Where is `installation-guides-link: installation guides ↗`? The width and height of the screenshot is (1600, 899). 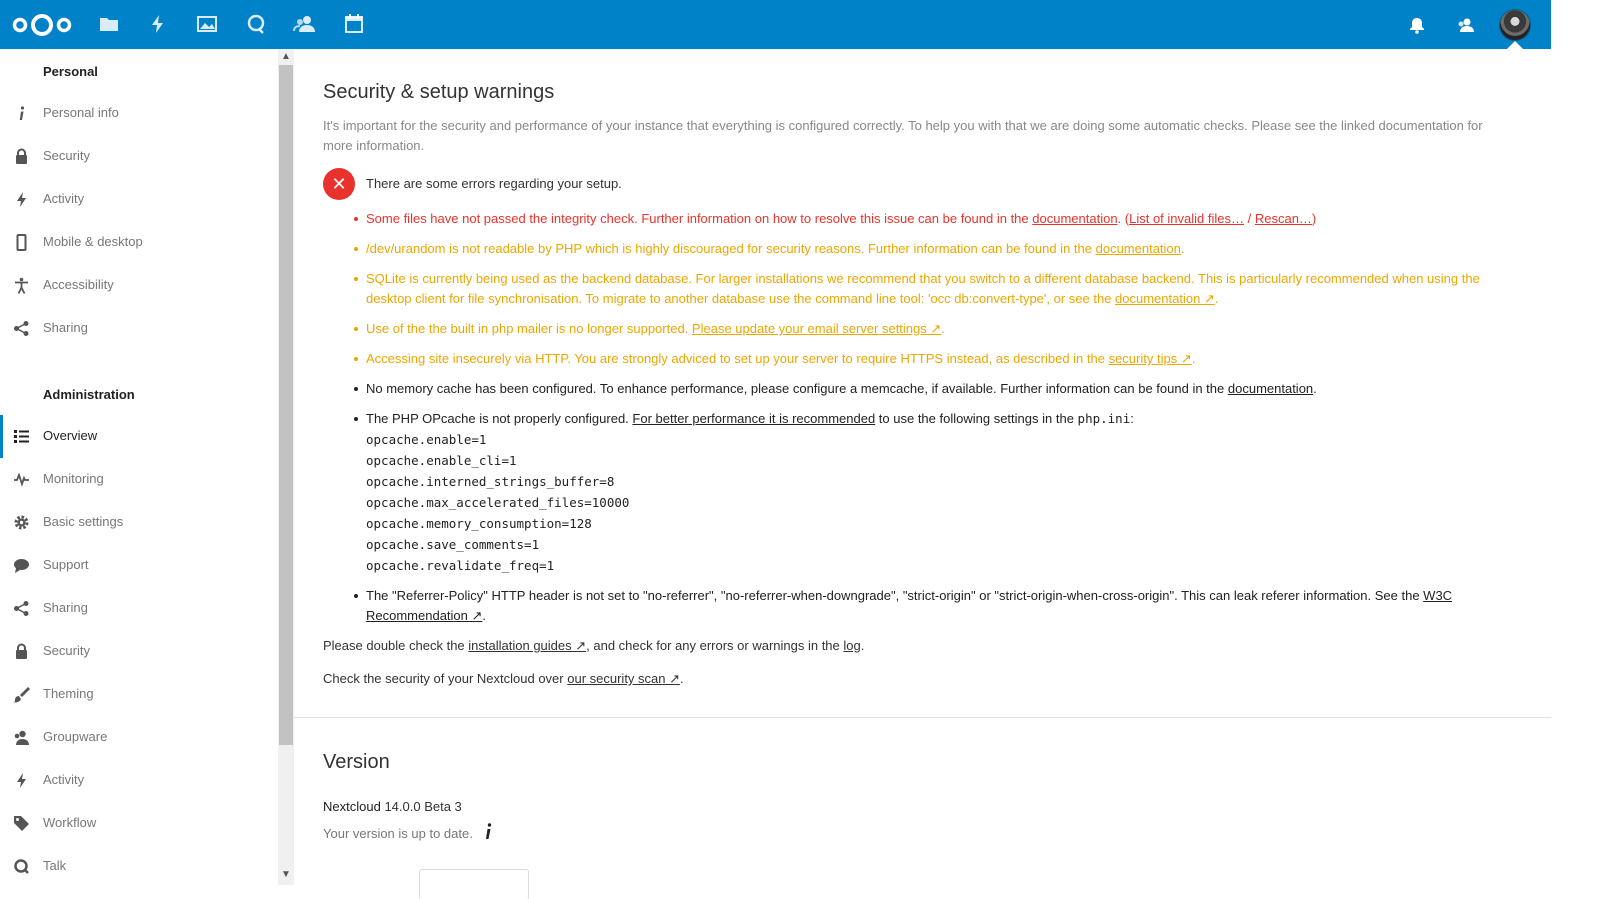
installation-guides-link: installation guides ↗ is located at coordinates (527, 645).